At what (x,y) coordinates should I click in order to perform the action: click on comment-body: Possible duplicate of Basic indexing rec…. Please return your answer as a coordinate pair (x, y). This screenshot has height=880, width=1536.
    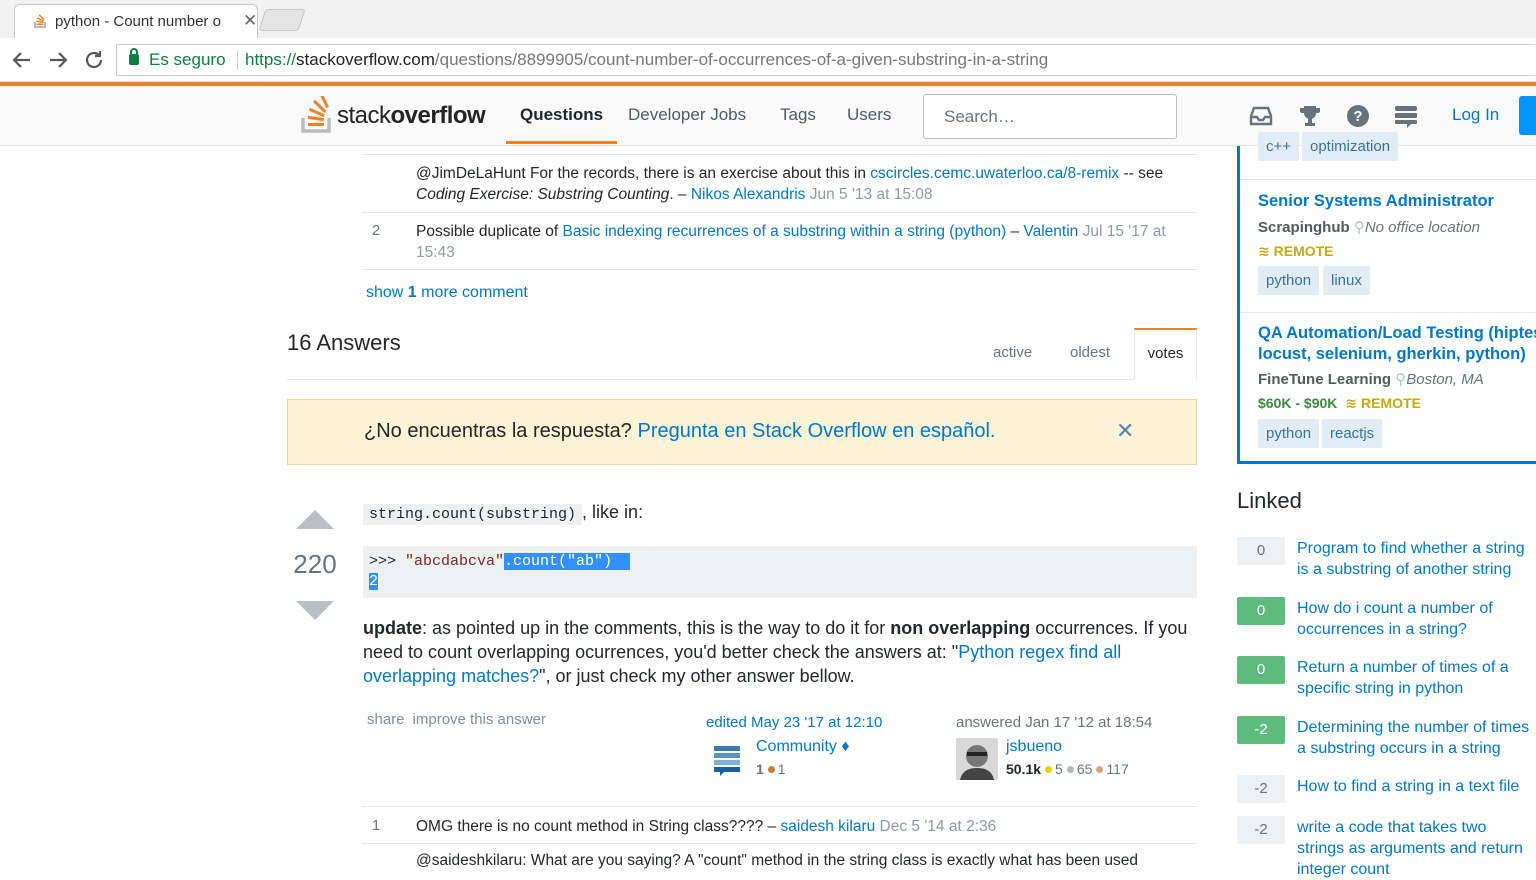
    Looking at the image, I should click on (805, 242).